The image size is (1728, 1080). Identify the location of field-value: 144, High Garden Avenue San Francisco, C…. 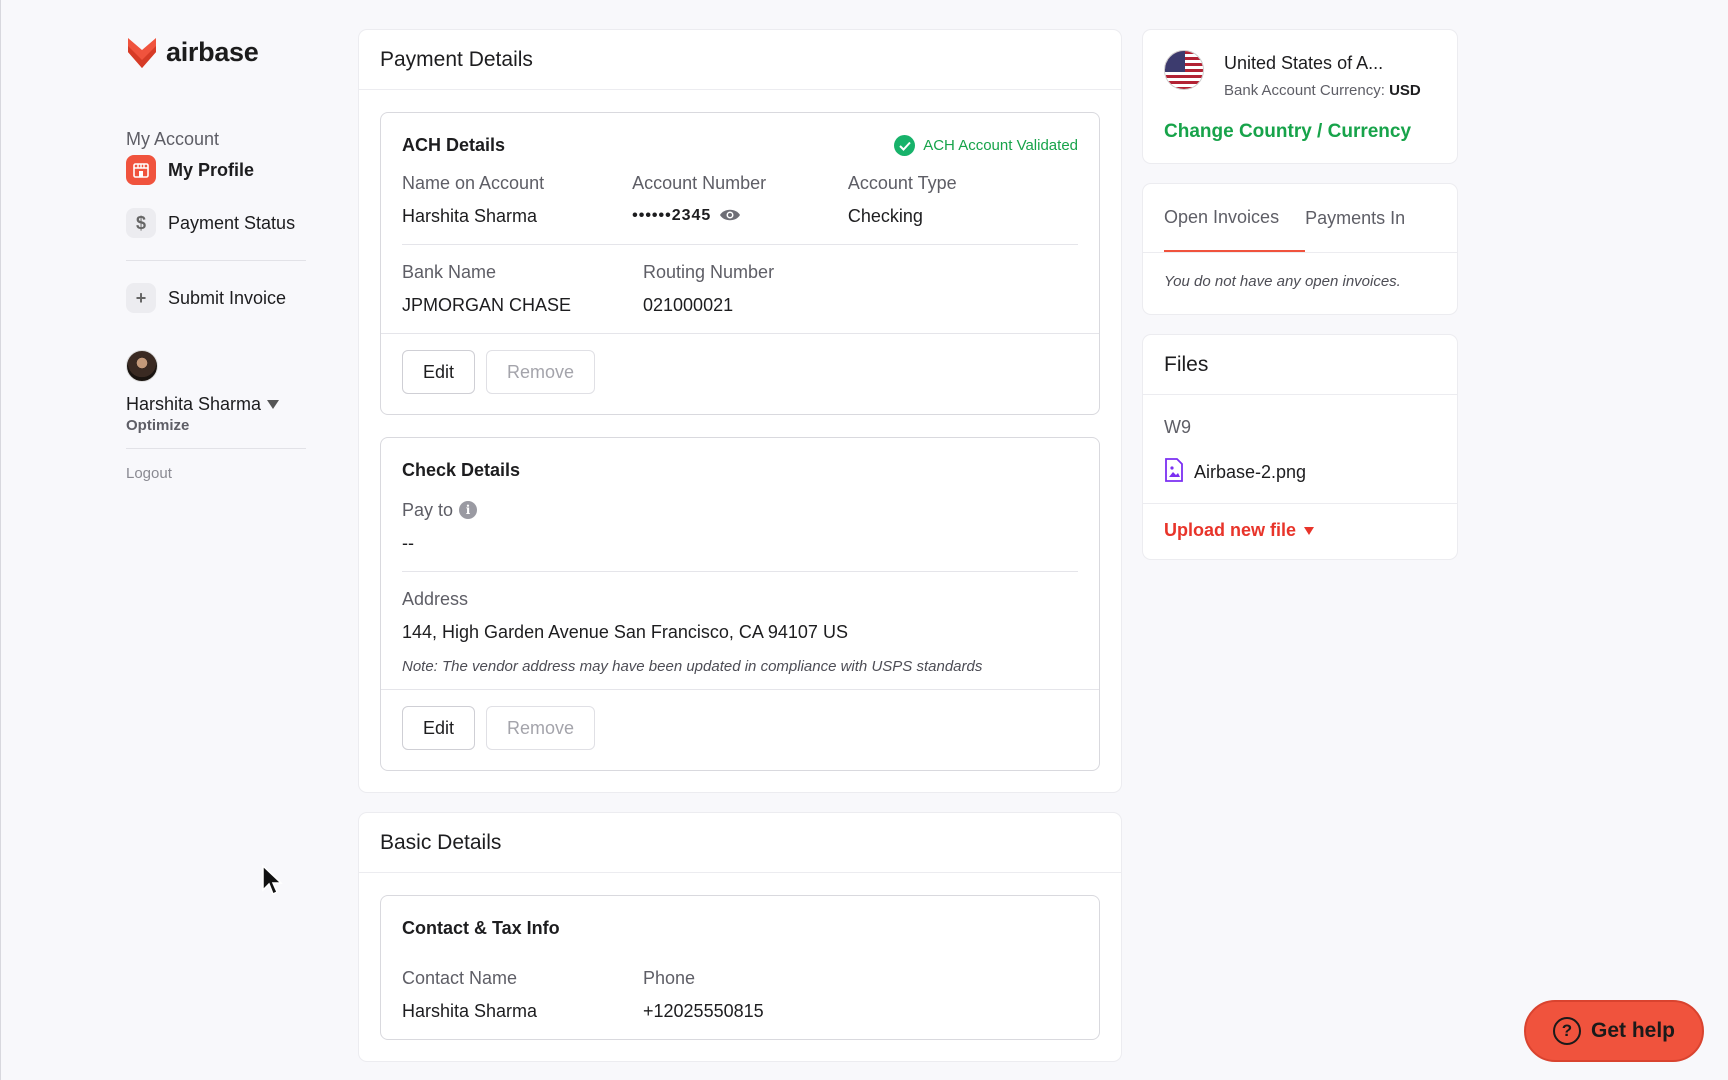
(625, 631).